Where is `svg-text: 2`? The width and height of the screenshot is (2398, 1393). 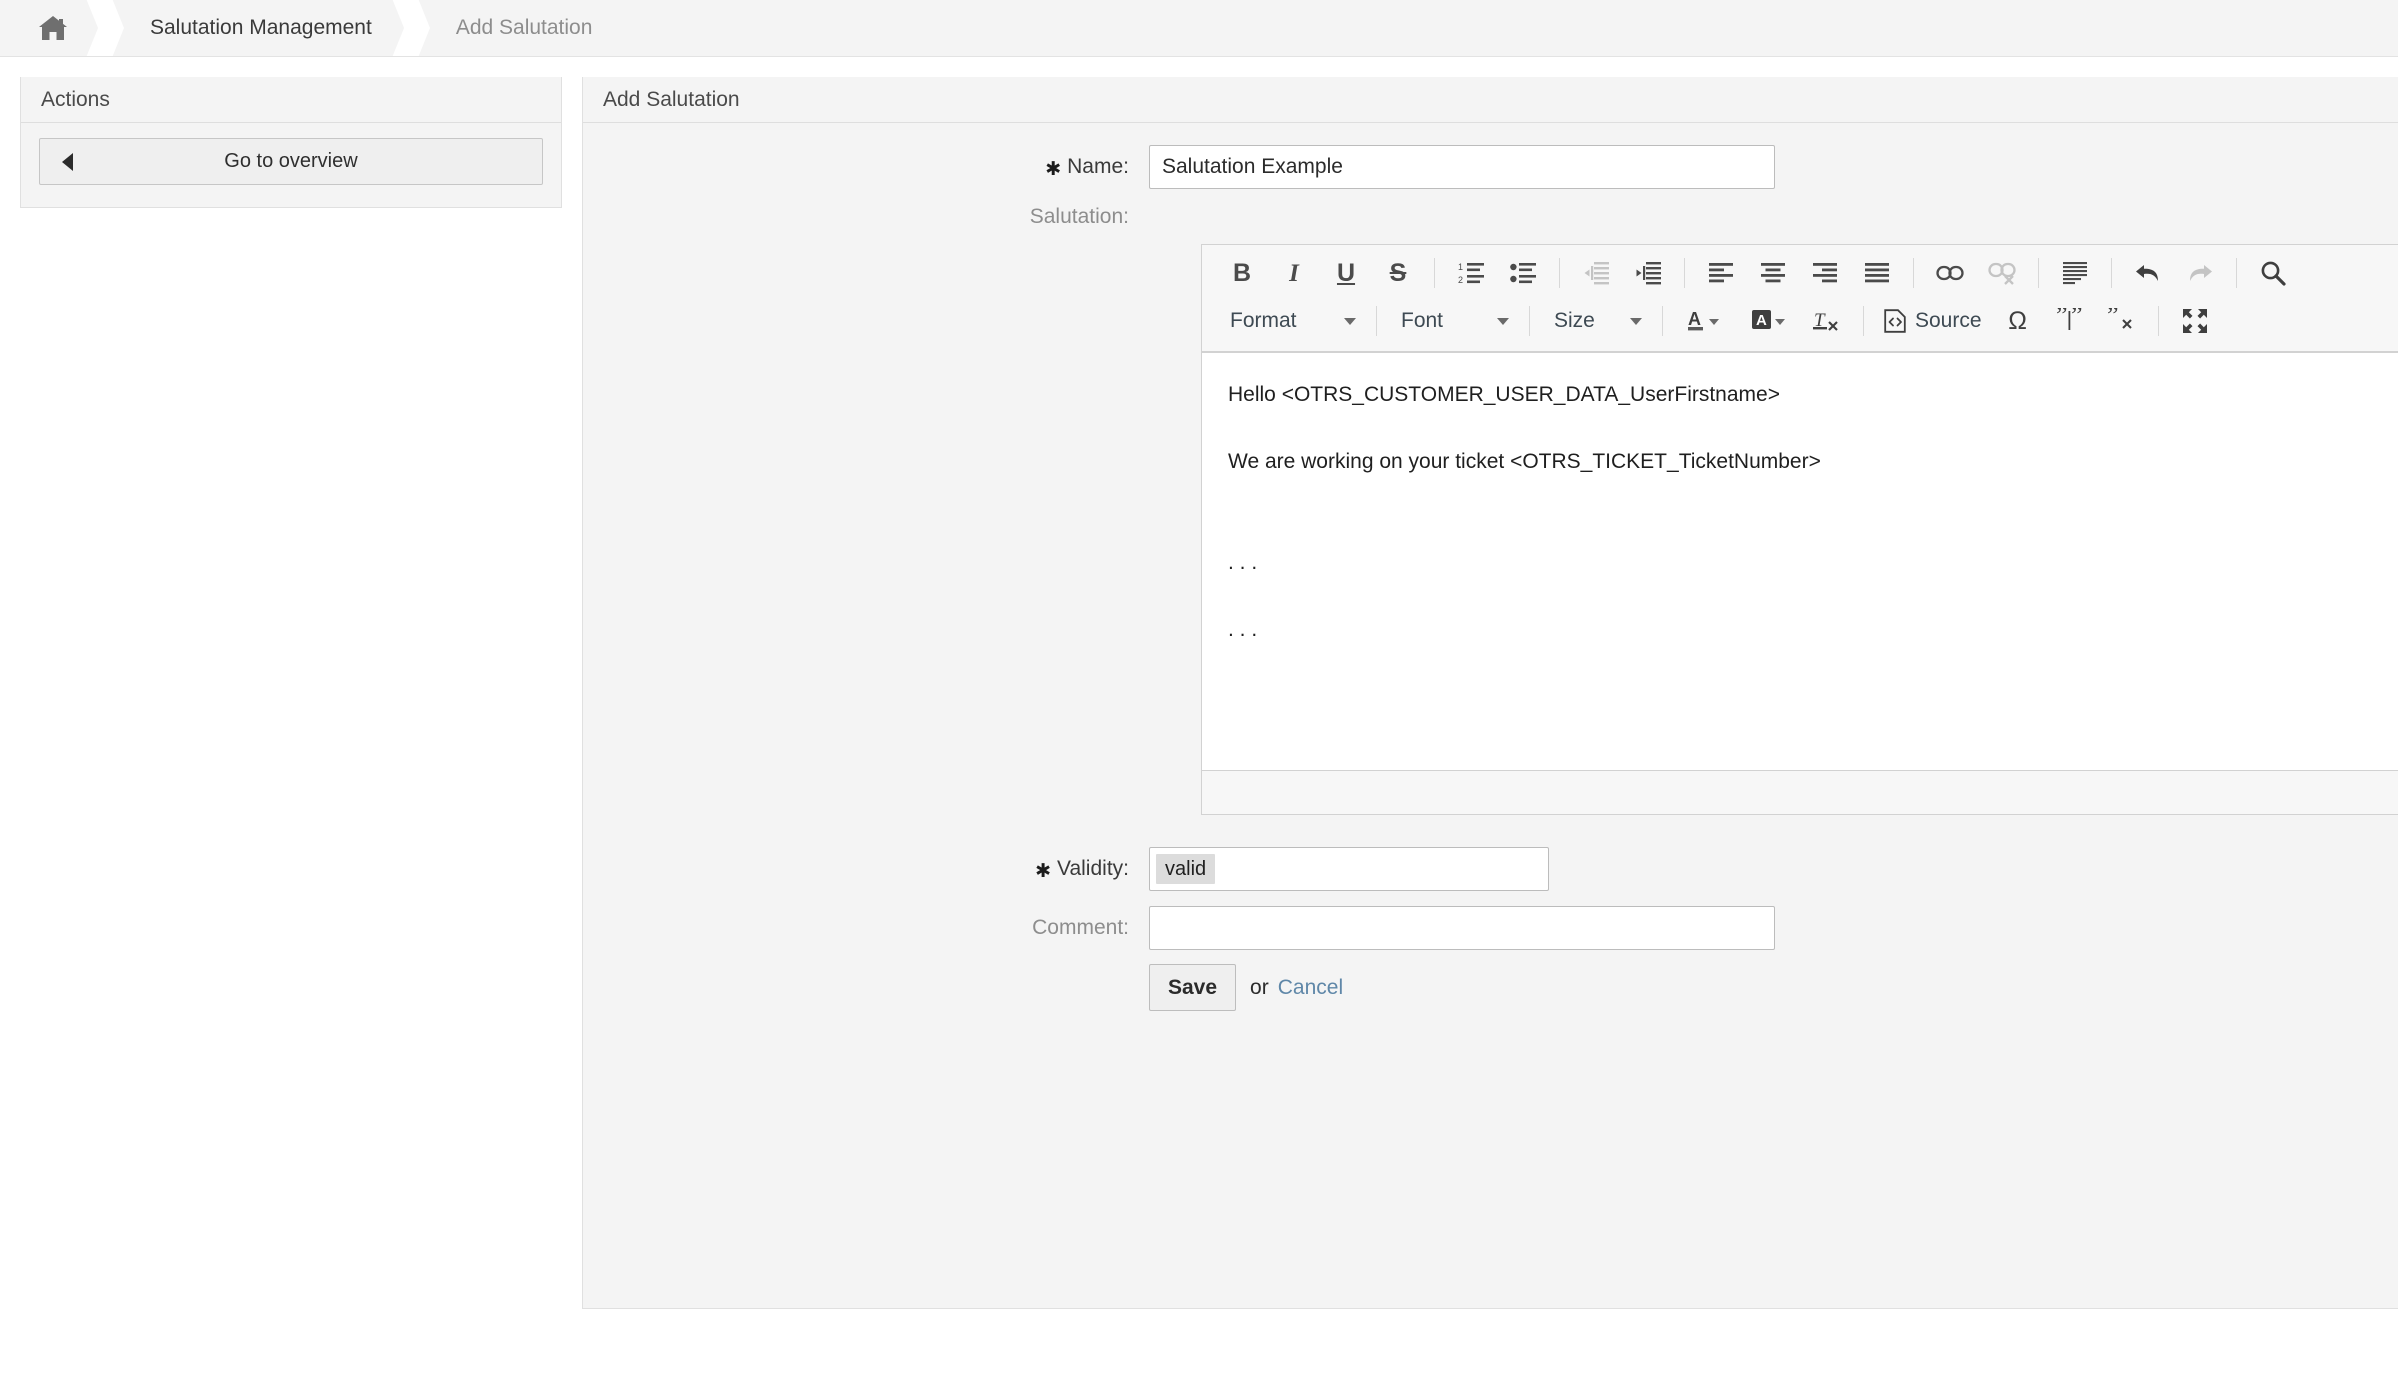 svg-text: 2 is located at coordinates (1460, 280).